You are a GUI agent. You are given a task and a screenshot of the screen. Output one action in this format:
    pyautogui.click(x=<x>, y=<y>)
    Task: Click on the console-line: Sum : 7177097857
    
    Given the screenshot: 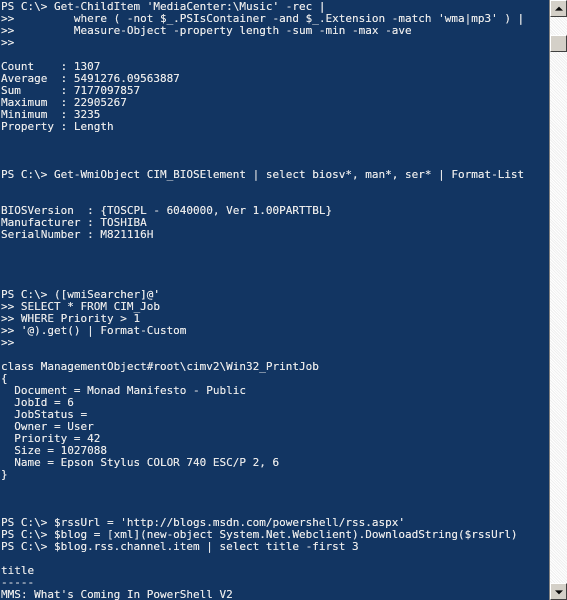 What is the action you would take?
    pyautogui.click(x=71, y=91)
    